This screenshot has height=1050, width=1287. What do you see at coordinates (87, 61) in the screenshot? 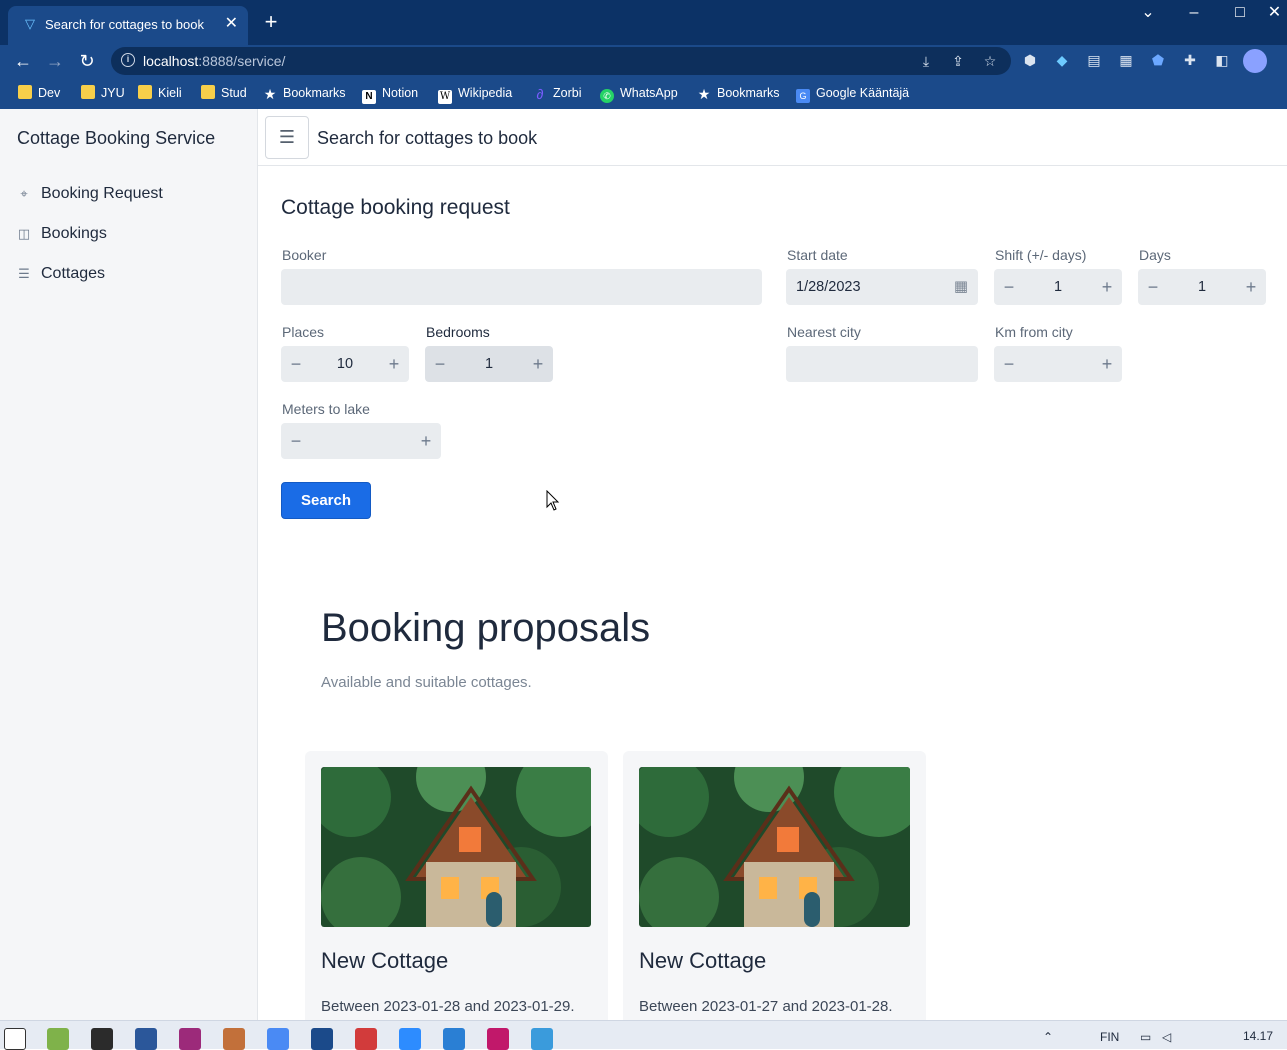
I see `reload-icon: ↻` at bounding box center [87, 61].